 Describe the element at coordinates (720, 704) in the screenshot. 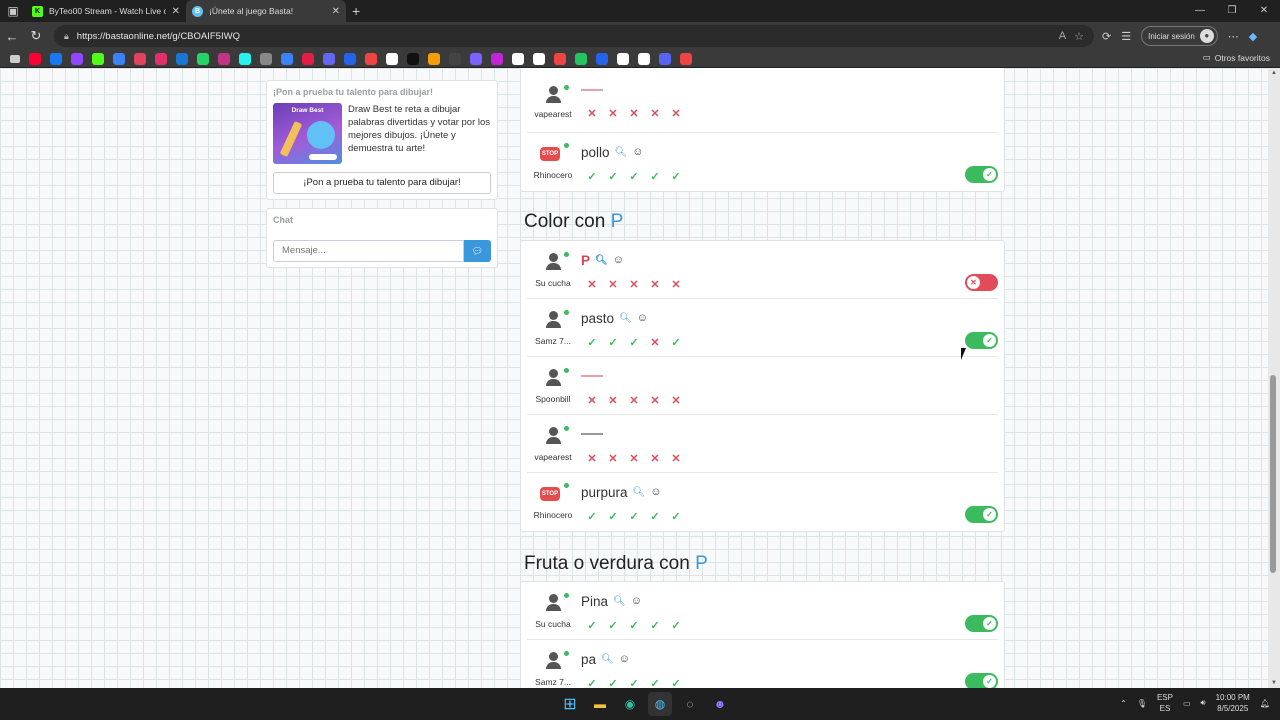

I see `discord-icon: ☻` at that location.